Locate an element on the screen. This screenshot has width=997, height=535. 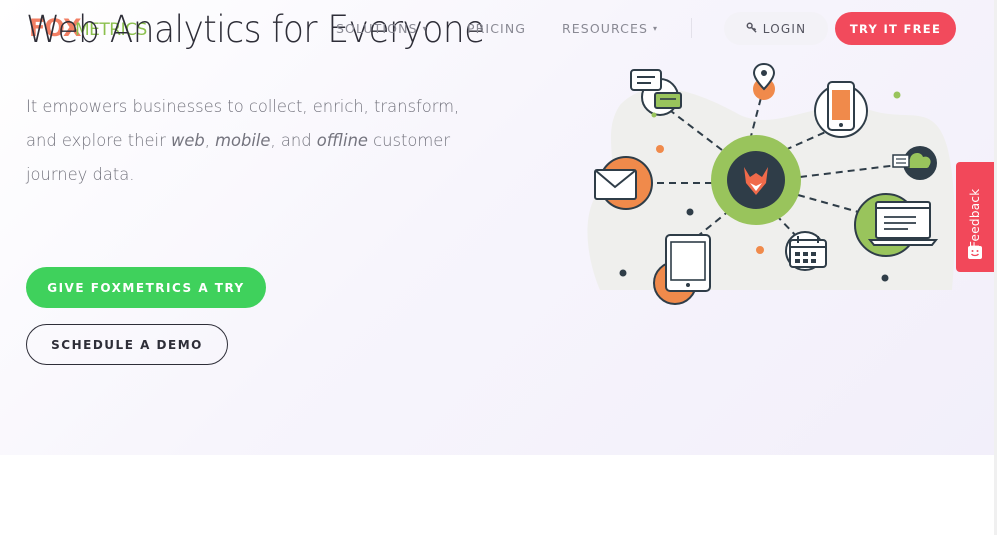
give-foxmetrics-a-try-button: GIVE FOXMETRICS A TRY is located at coordinates (146, 287).